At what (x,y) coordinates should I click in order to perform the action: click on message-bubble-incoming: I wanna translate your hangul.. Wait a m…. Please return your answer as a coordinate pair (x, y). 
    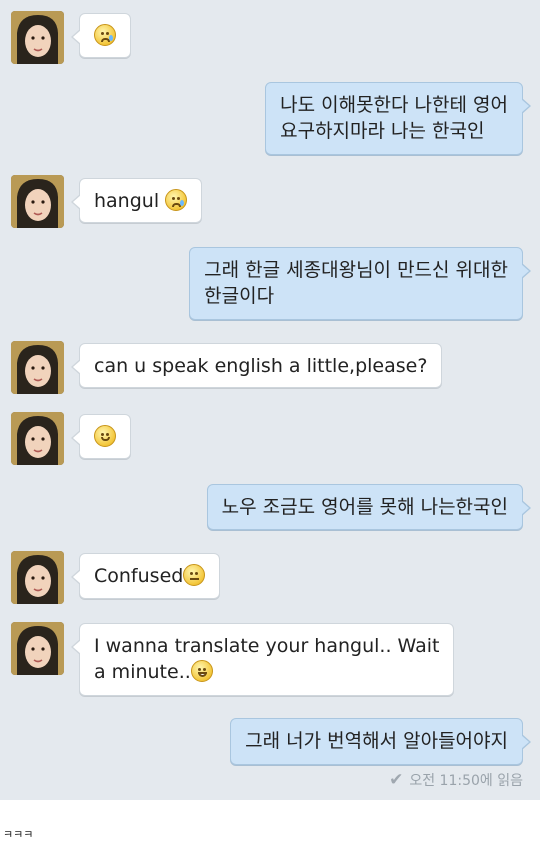
    Looking at the image, I should click on (262, 659).